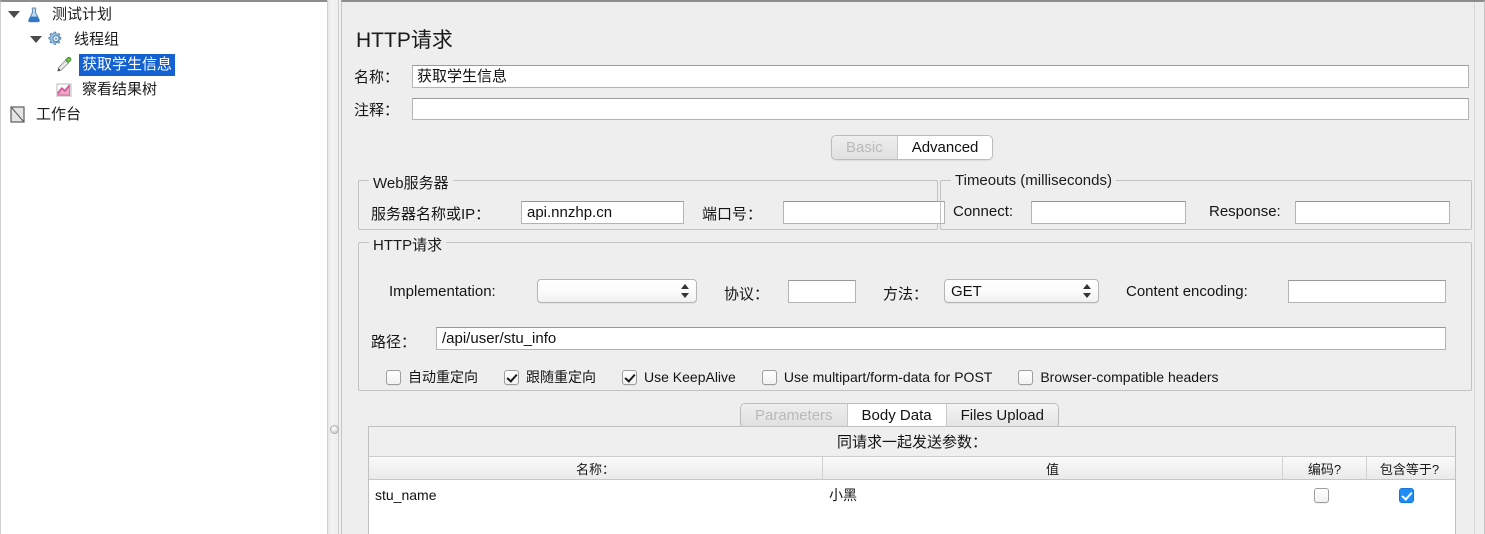 This screenshot has width=1485, height=534. I want to click on tree-item-label: 线程组, so click(97, 39).